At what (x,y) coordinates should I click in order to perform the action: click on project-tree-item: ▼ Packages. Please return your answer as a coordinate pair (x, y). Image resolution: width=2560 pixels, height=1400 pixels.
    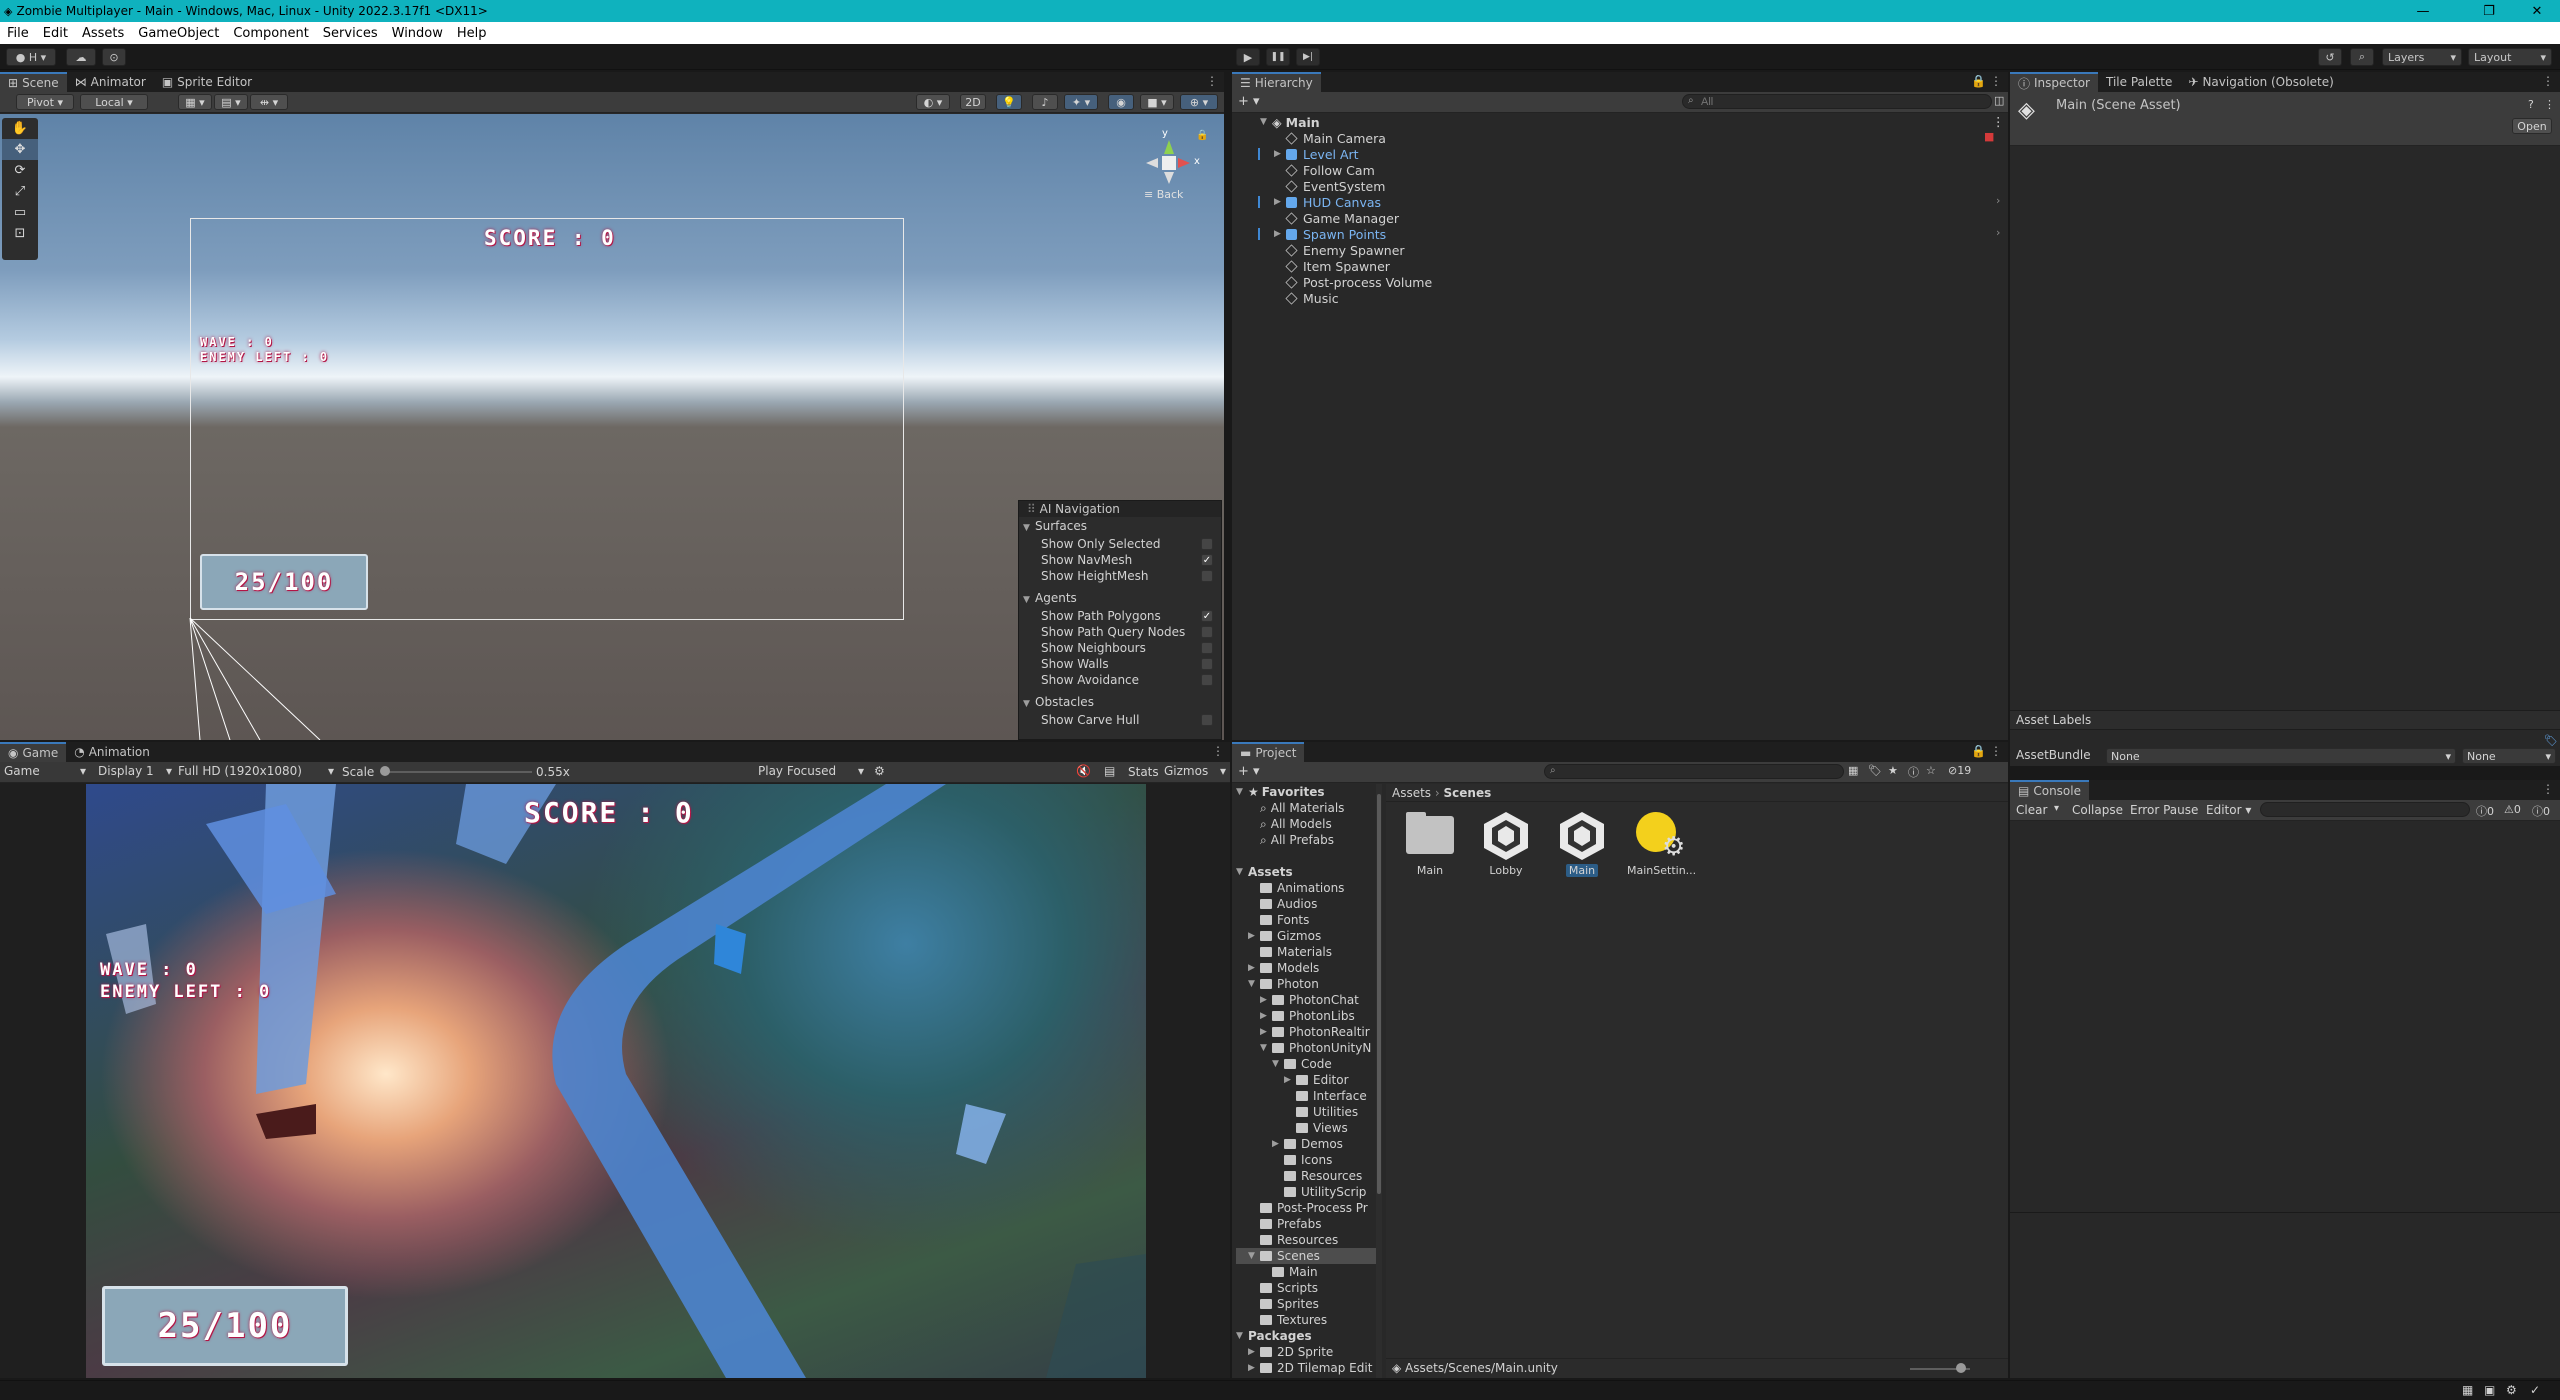
    Looking at the image, I should click on (1308, 1336).